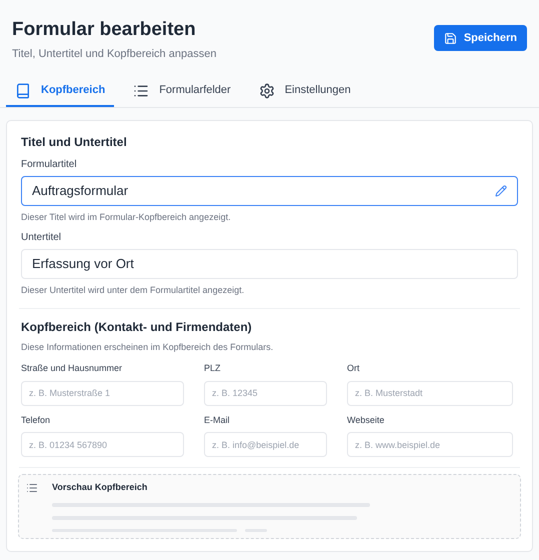 The height and width of the screenshot is (560, 539). I want to click on text-field: Erfassung vor Ort, so click(269, 264).